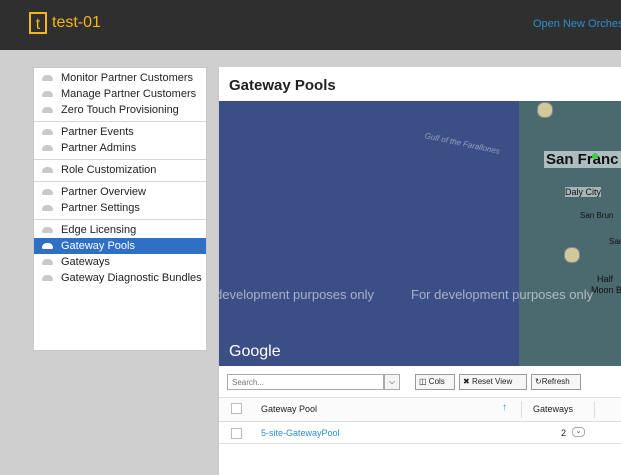 The width and height of the screenshot is (621, 475). Describe the element at coordinates (120, 78) in the screenshot. I see `sidebar-item-monitor-partner-customers: Monitor Partner Customers` at that location.